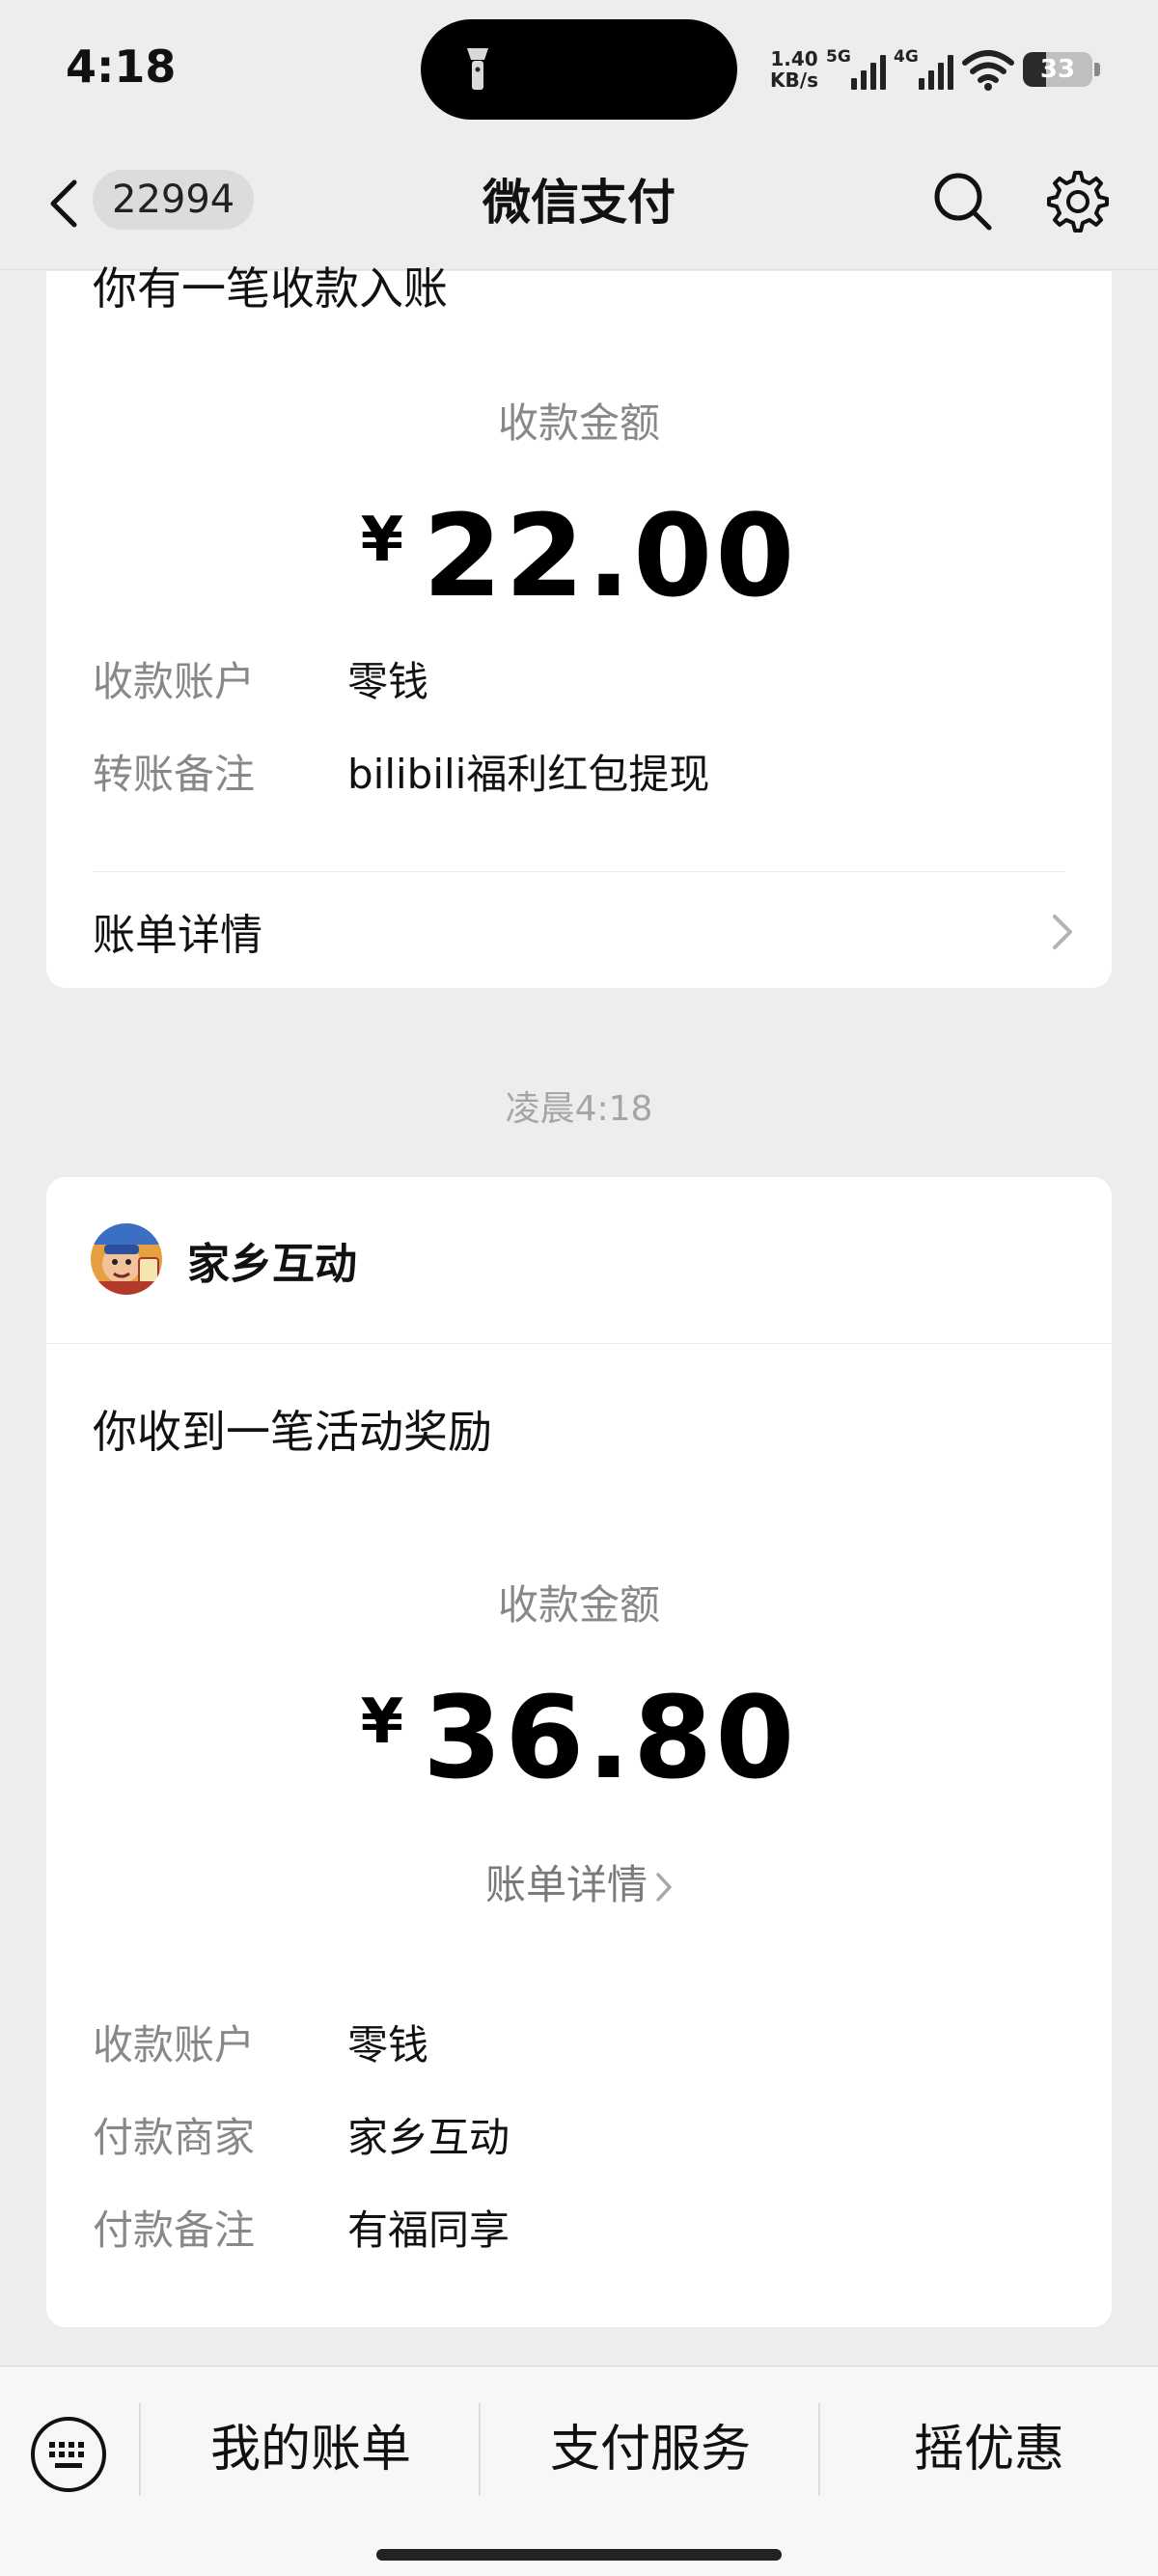 This screenshot has height=2576, width=1158. Describe the element at coordinates (794, 80) in the screenshot. I see `network-speed-unit: KB/s` at that location.